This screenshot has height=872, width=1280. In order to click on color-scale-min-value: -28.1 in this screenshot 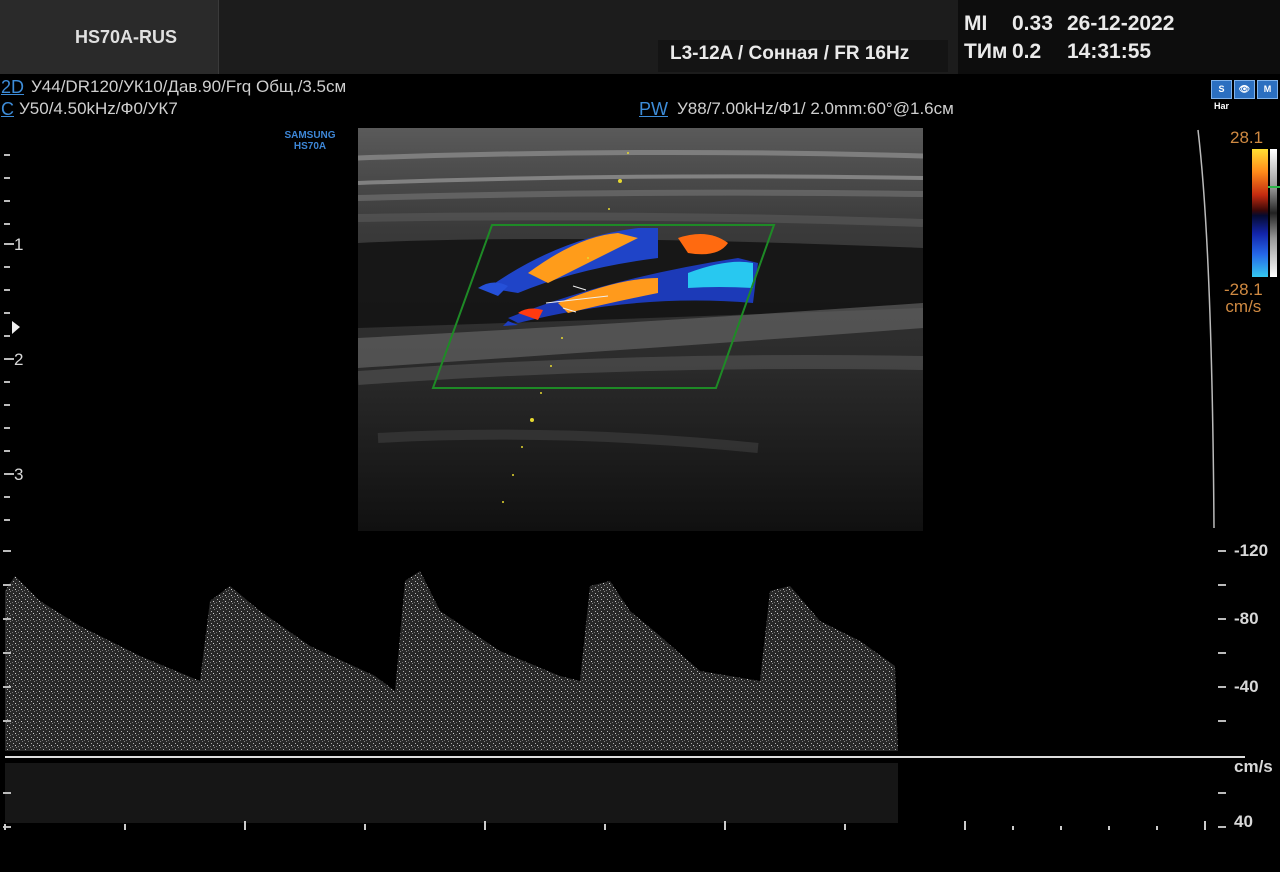, I will do `click(1243, 289)`.